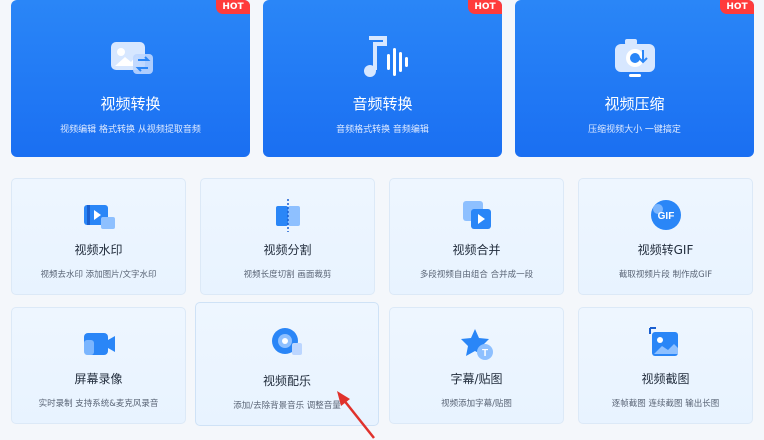  What do you see at coordinates (385, 56) in the screenshot?
I see `audio-convert-icon` at bounding box center [385, 56].